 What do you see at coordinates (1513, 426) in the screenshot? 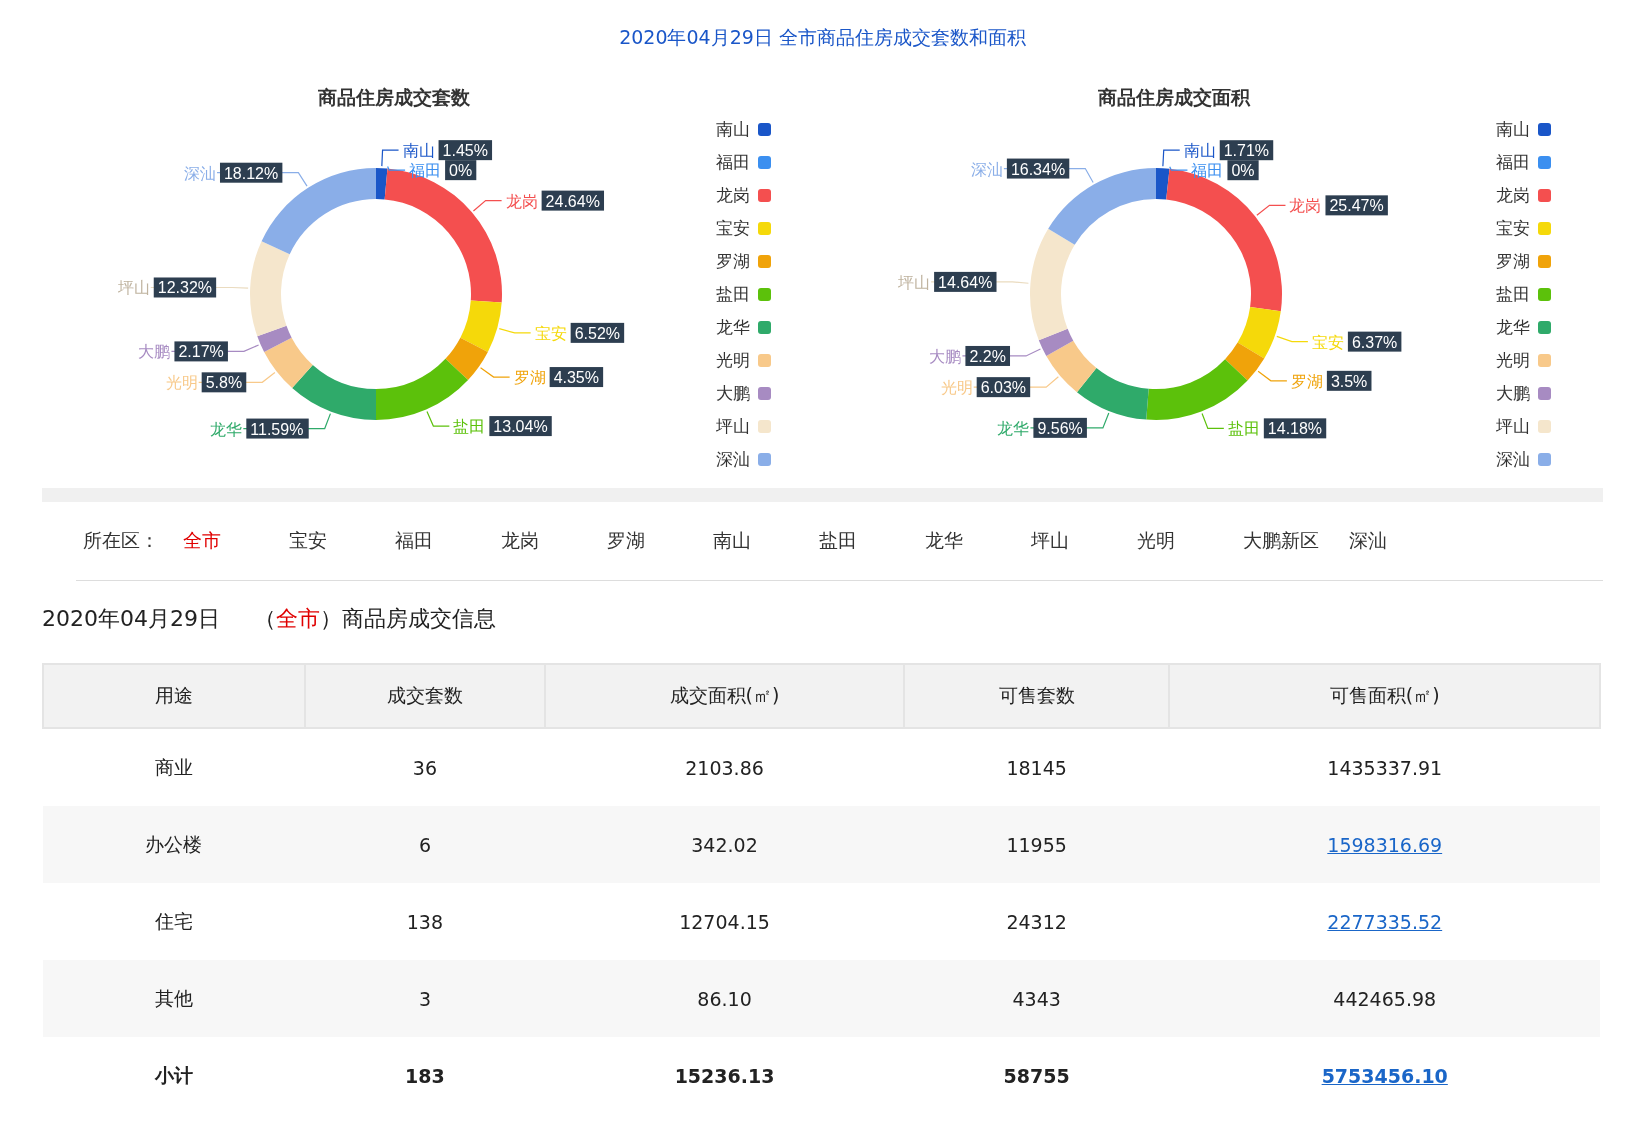
I see `legend-label: 坪山` at bounding box center [1513, 426].